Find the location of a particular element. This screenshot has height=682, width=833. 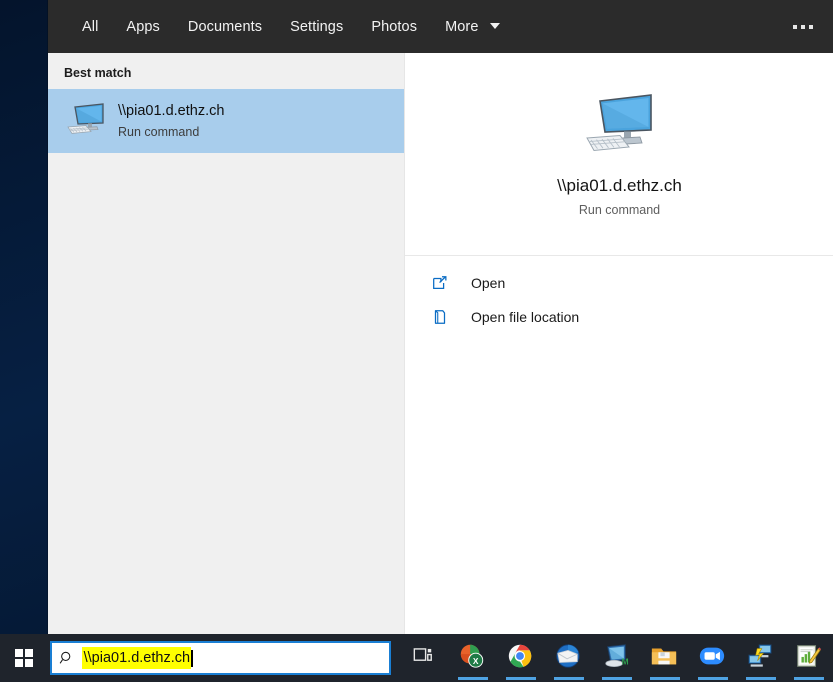

file-explorer-icon is located at coordinates (665, 657).